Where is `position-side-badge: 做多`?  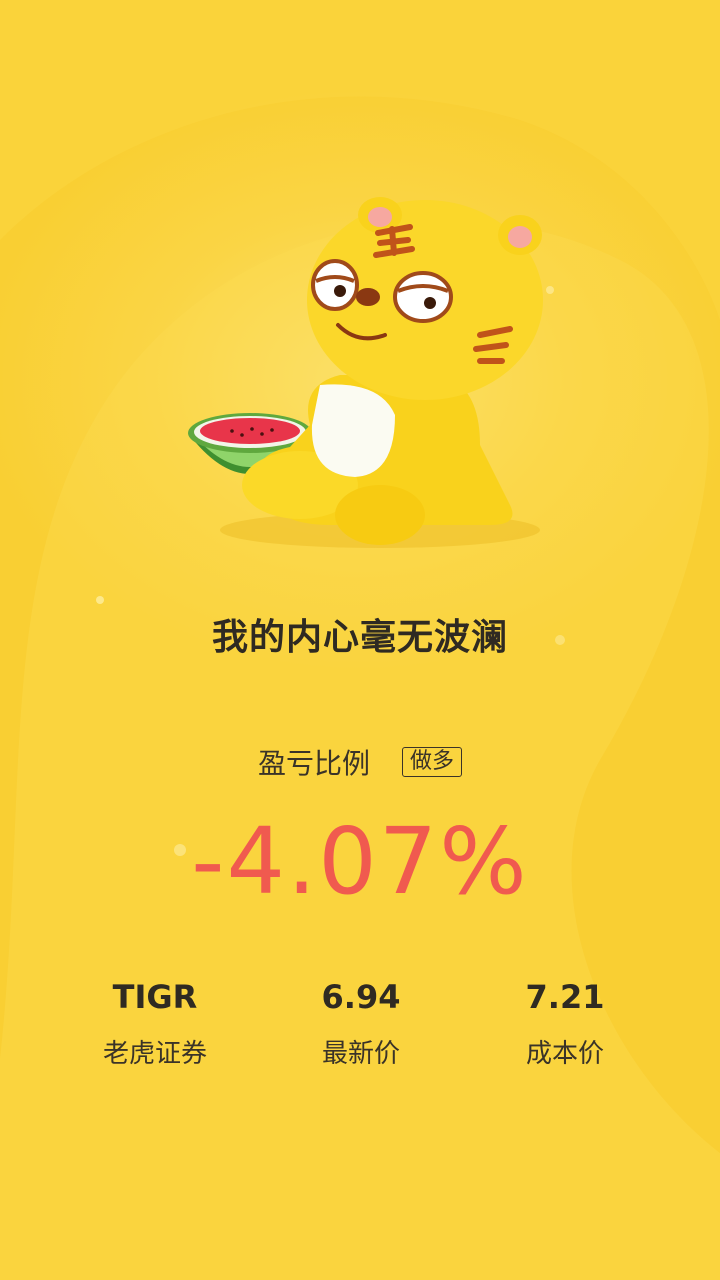 position-side-badge: 做多 is located at coordinates (432, 762).